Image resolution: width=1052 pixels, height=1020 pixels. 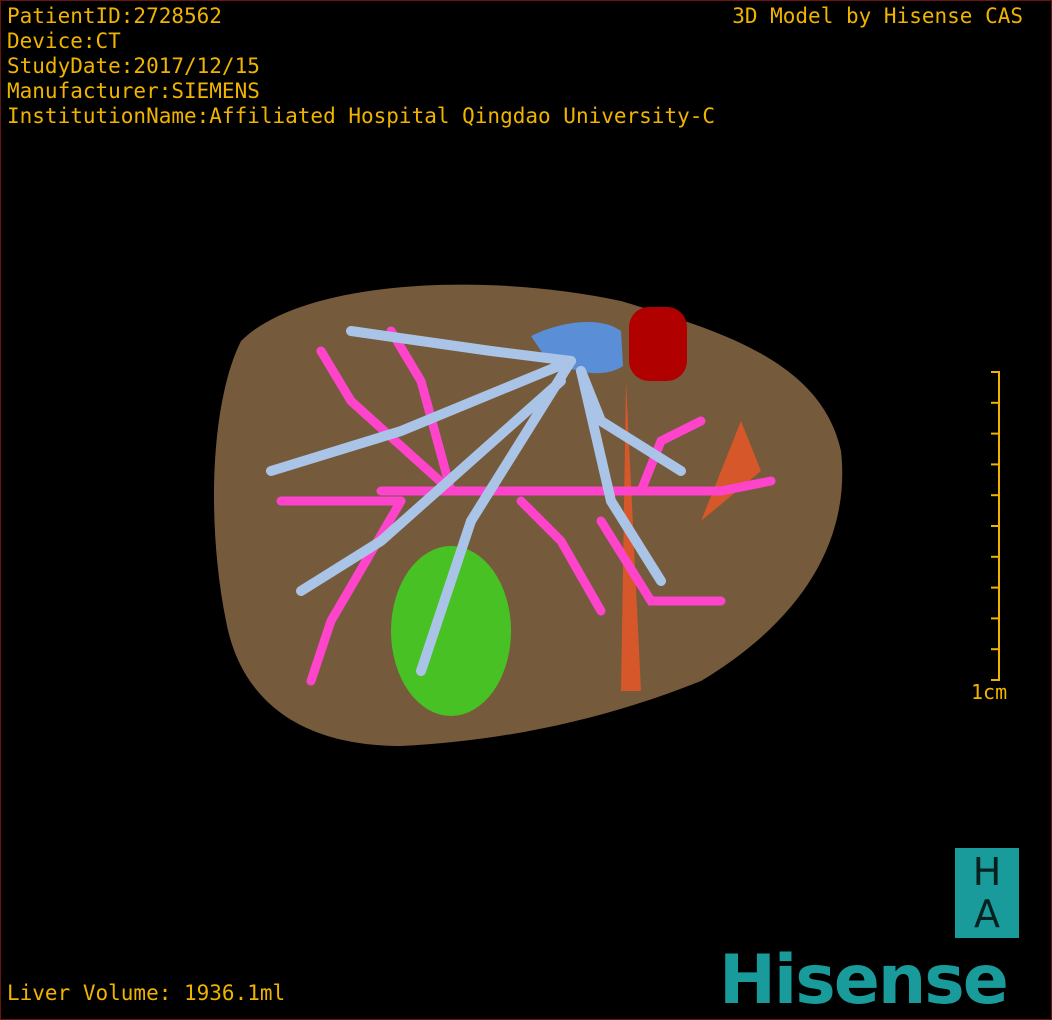 What do you see at coordinates (133, 66) in the screenshot?
I see `study-date: StudyDate:2017/12/15` at bounding box center [133, 66].